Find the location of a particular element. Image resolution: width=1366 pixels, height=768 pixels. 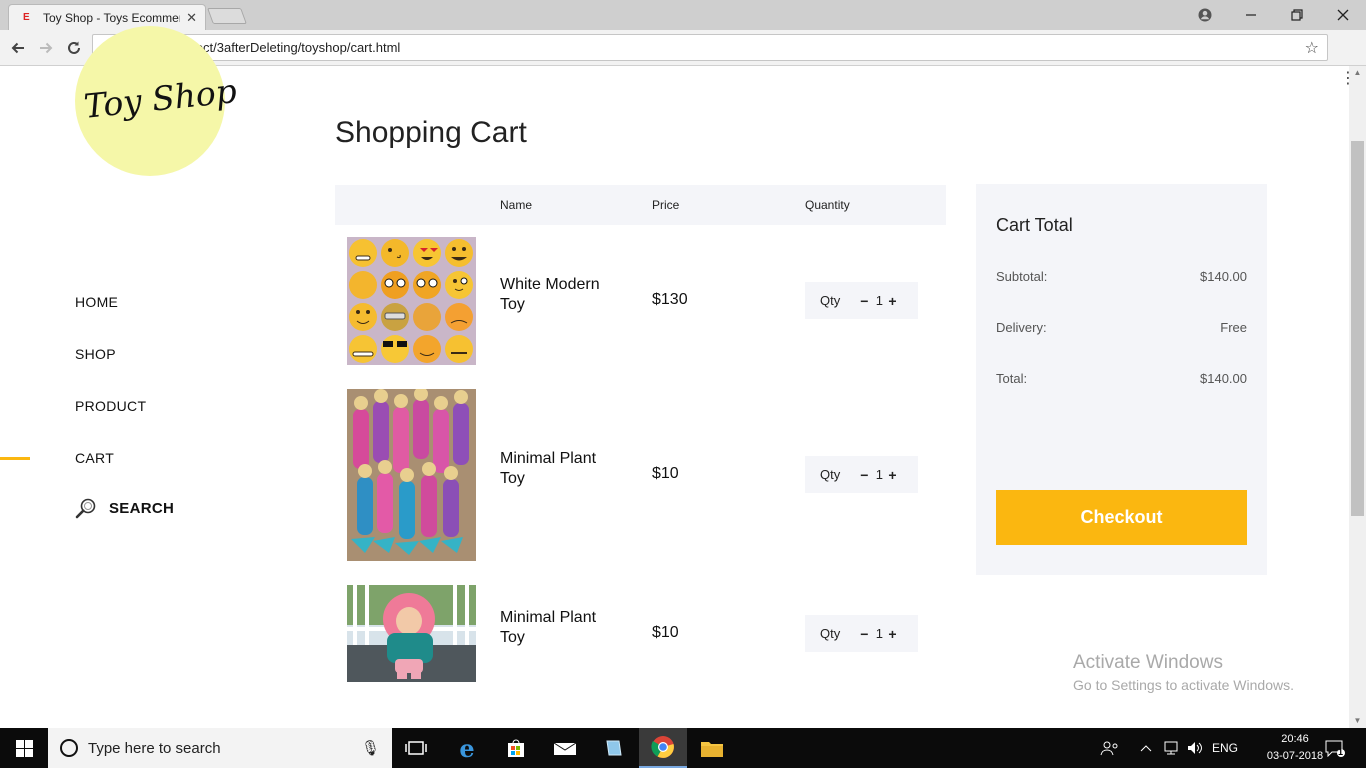

sticky-notes-icon is located at coordinates (614, 748).